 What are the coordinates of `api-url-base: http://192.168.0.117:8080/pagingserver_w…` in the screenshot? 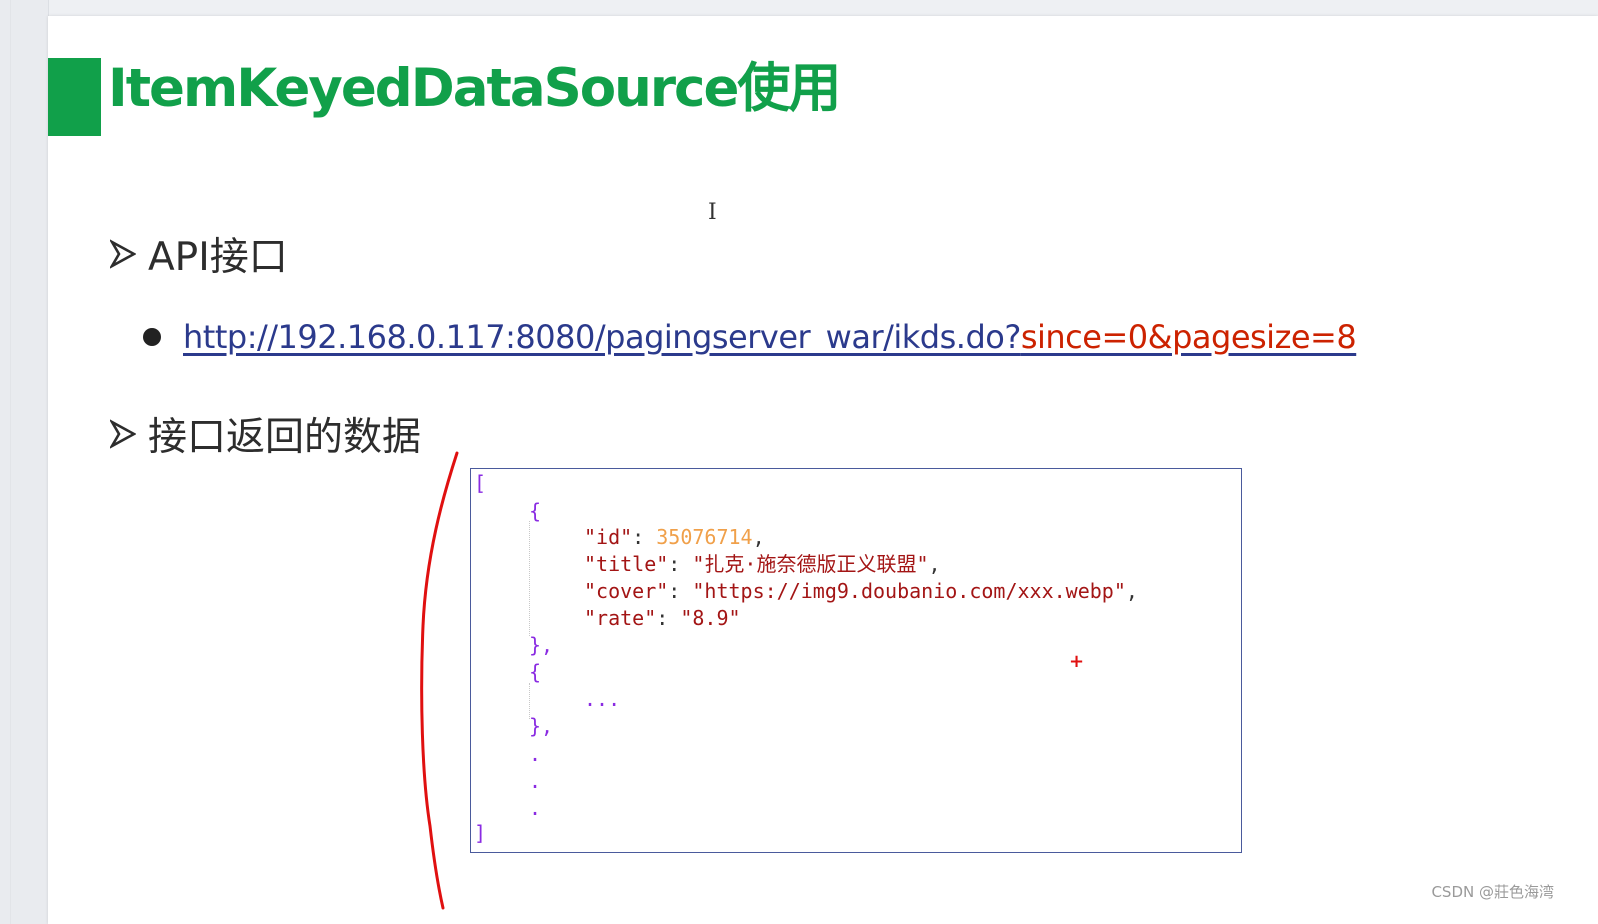 It's located at (602, 337).